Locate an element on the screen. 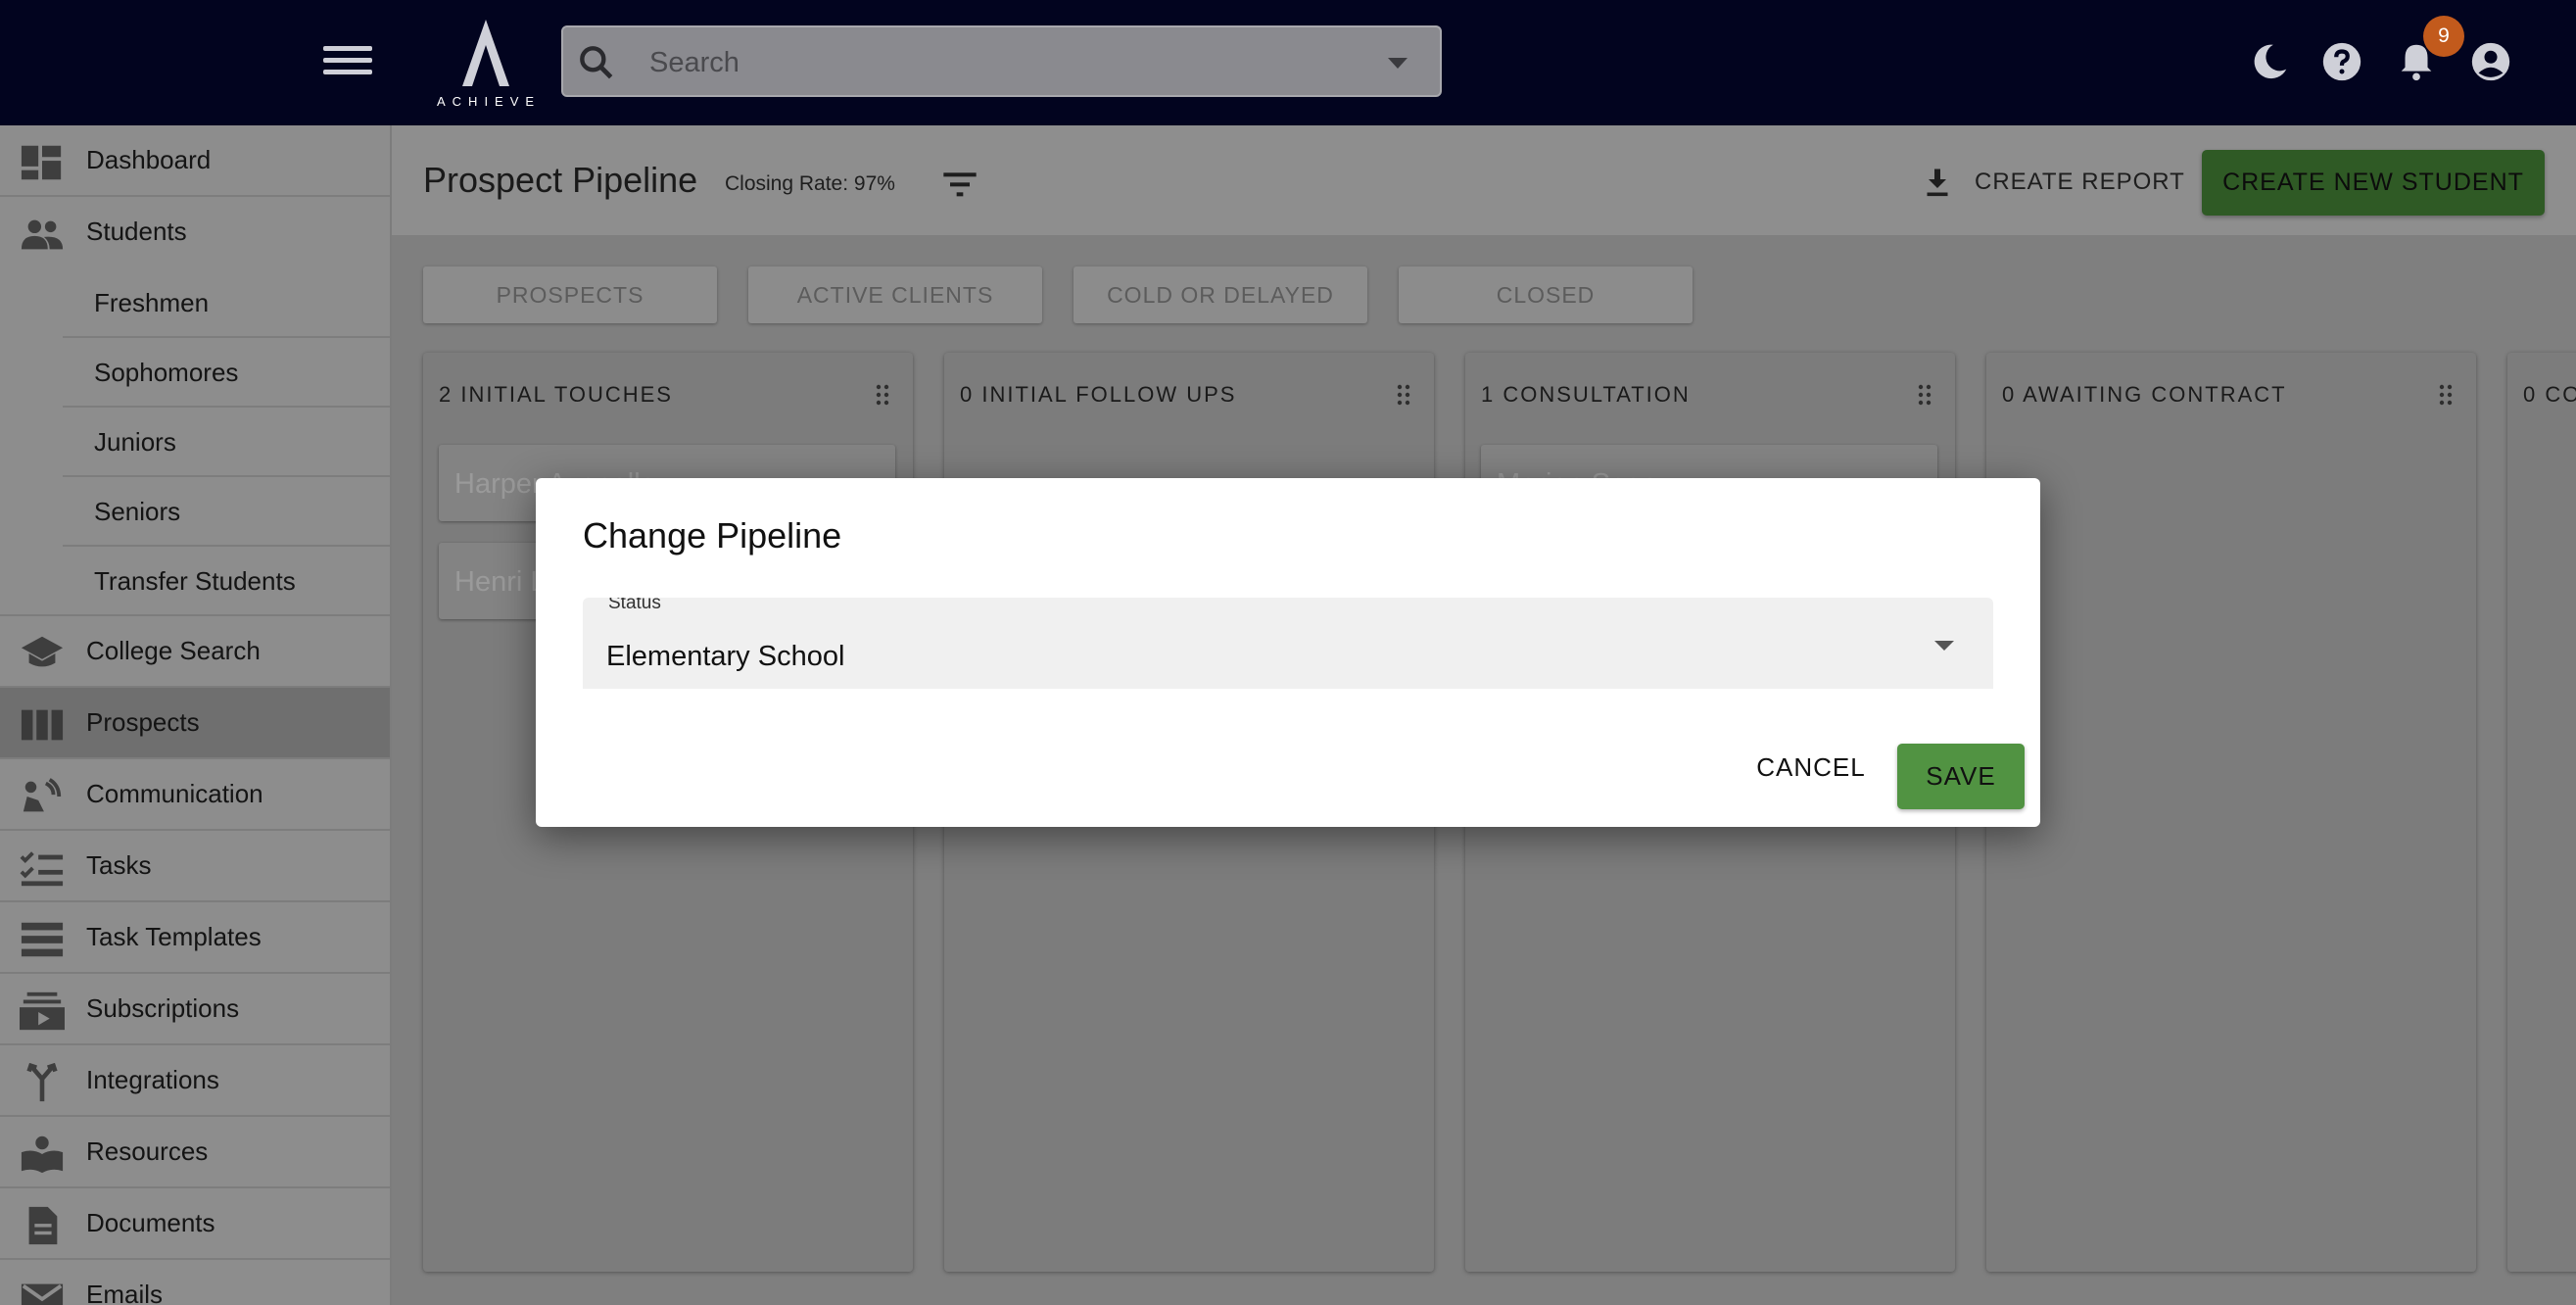  sidebar-item-label: Resources is located at coordinates (147, 1151).